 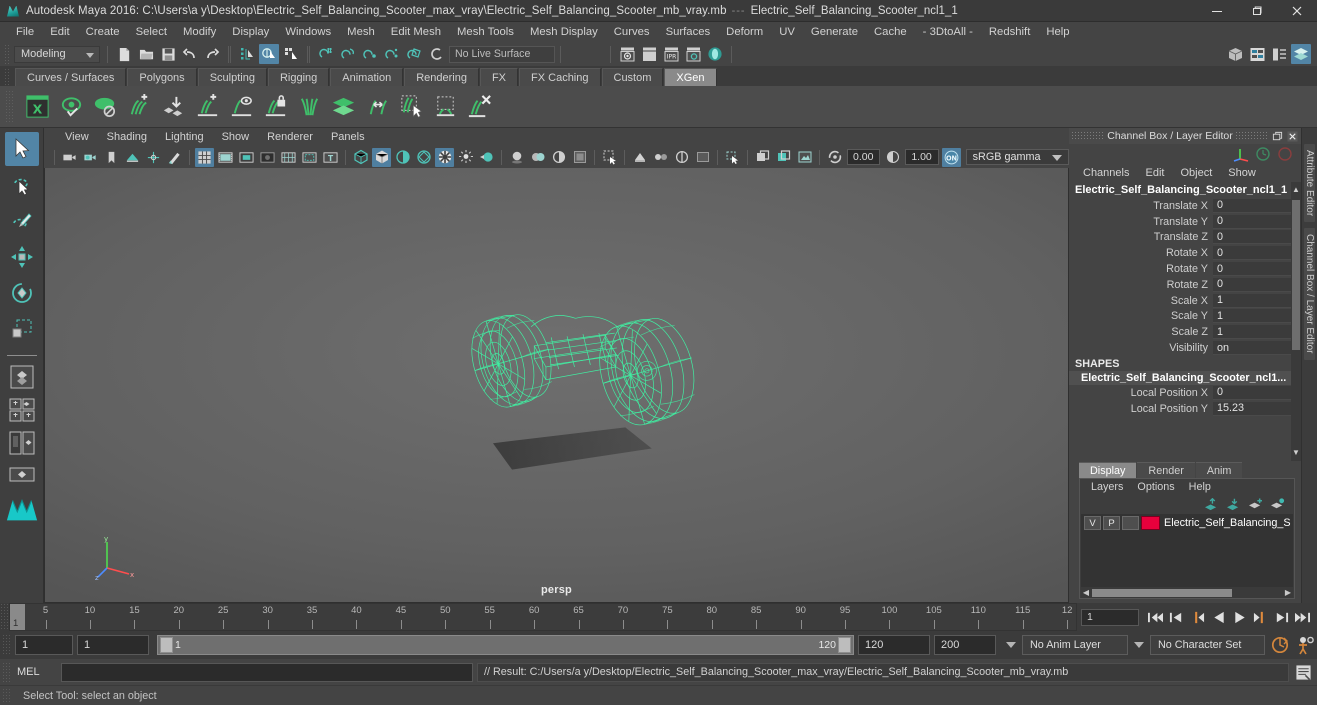 What do you see at coordinates (174, 157) in the screenshot?
I see `grease-pencil-icon` at bounding box center [174, 157].